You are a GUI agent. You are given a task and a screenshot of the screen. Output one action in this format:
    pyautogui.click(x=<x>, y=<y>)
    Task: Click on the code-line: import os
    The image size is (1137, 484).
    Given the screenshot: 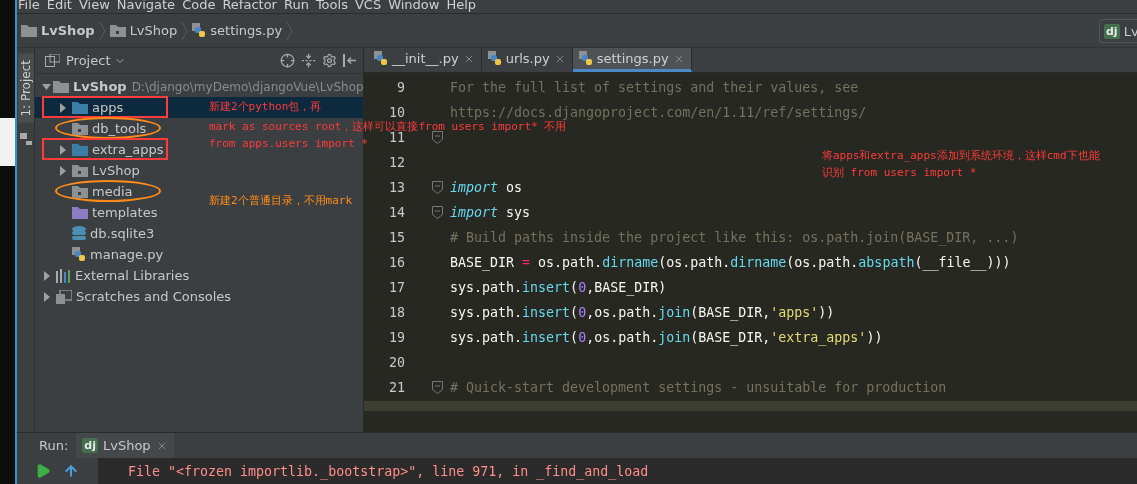 What is the action you would take?
    pyautogui.click(x=486, y=187)
    